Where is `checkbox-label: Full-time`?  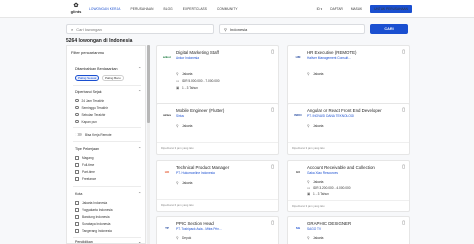
checkbox-label: Full-time is located at coordinates (88, 164).